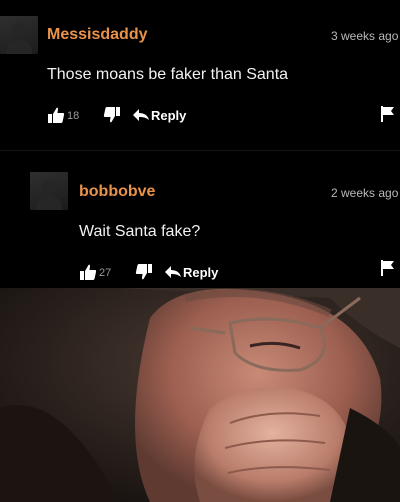  Describe the element at coordinates (365, 36) in the screenshot. I see `comment-timestamp: 3 weeks ago` at that location.